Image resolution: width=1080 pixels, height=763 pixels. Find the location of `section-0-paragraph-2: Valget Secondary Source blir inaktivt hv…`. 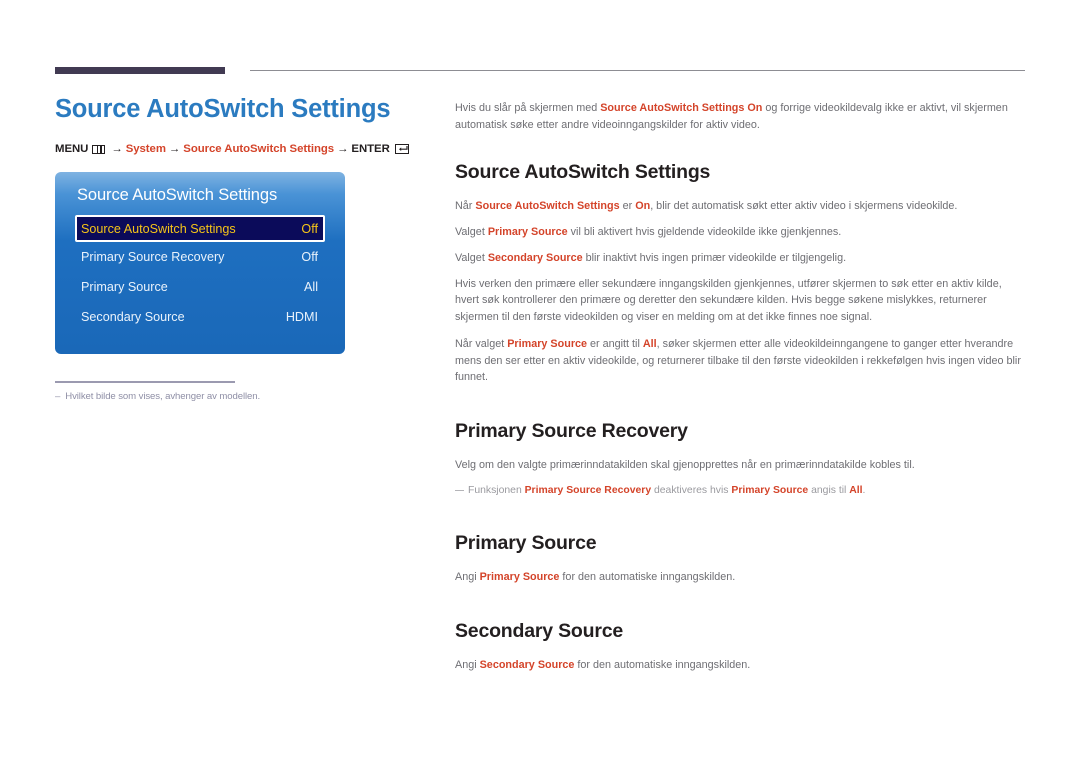

section-0-paragraph-2: Valget Secondary Source blir inaktivt hv… is located at coordinates (741, 258).